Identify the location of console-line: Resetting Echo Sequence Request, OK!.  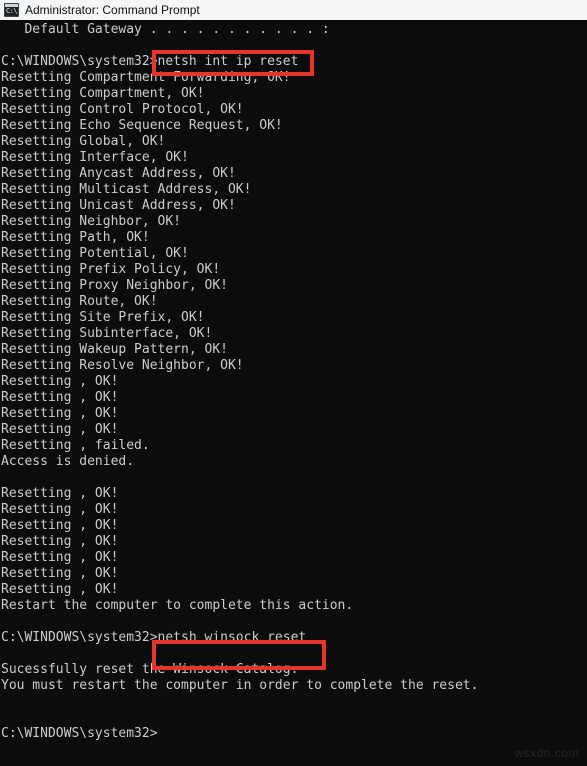
(142, 125).